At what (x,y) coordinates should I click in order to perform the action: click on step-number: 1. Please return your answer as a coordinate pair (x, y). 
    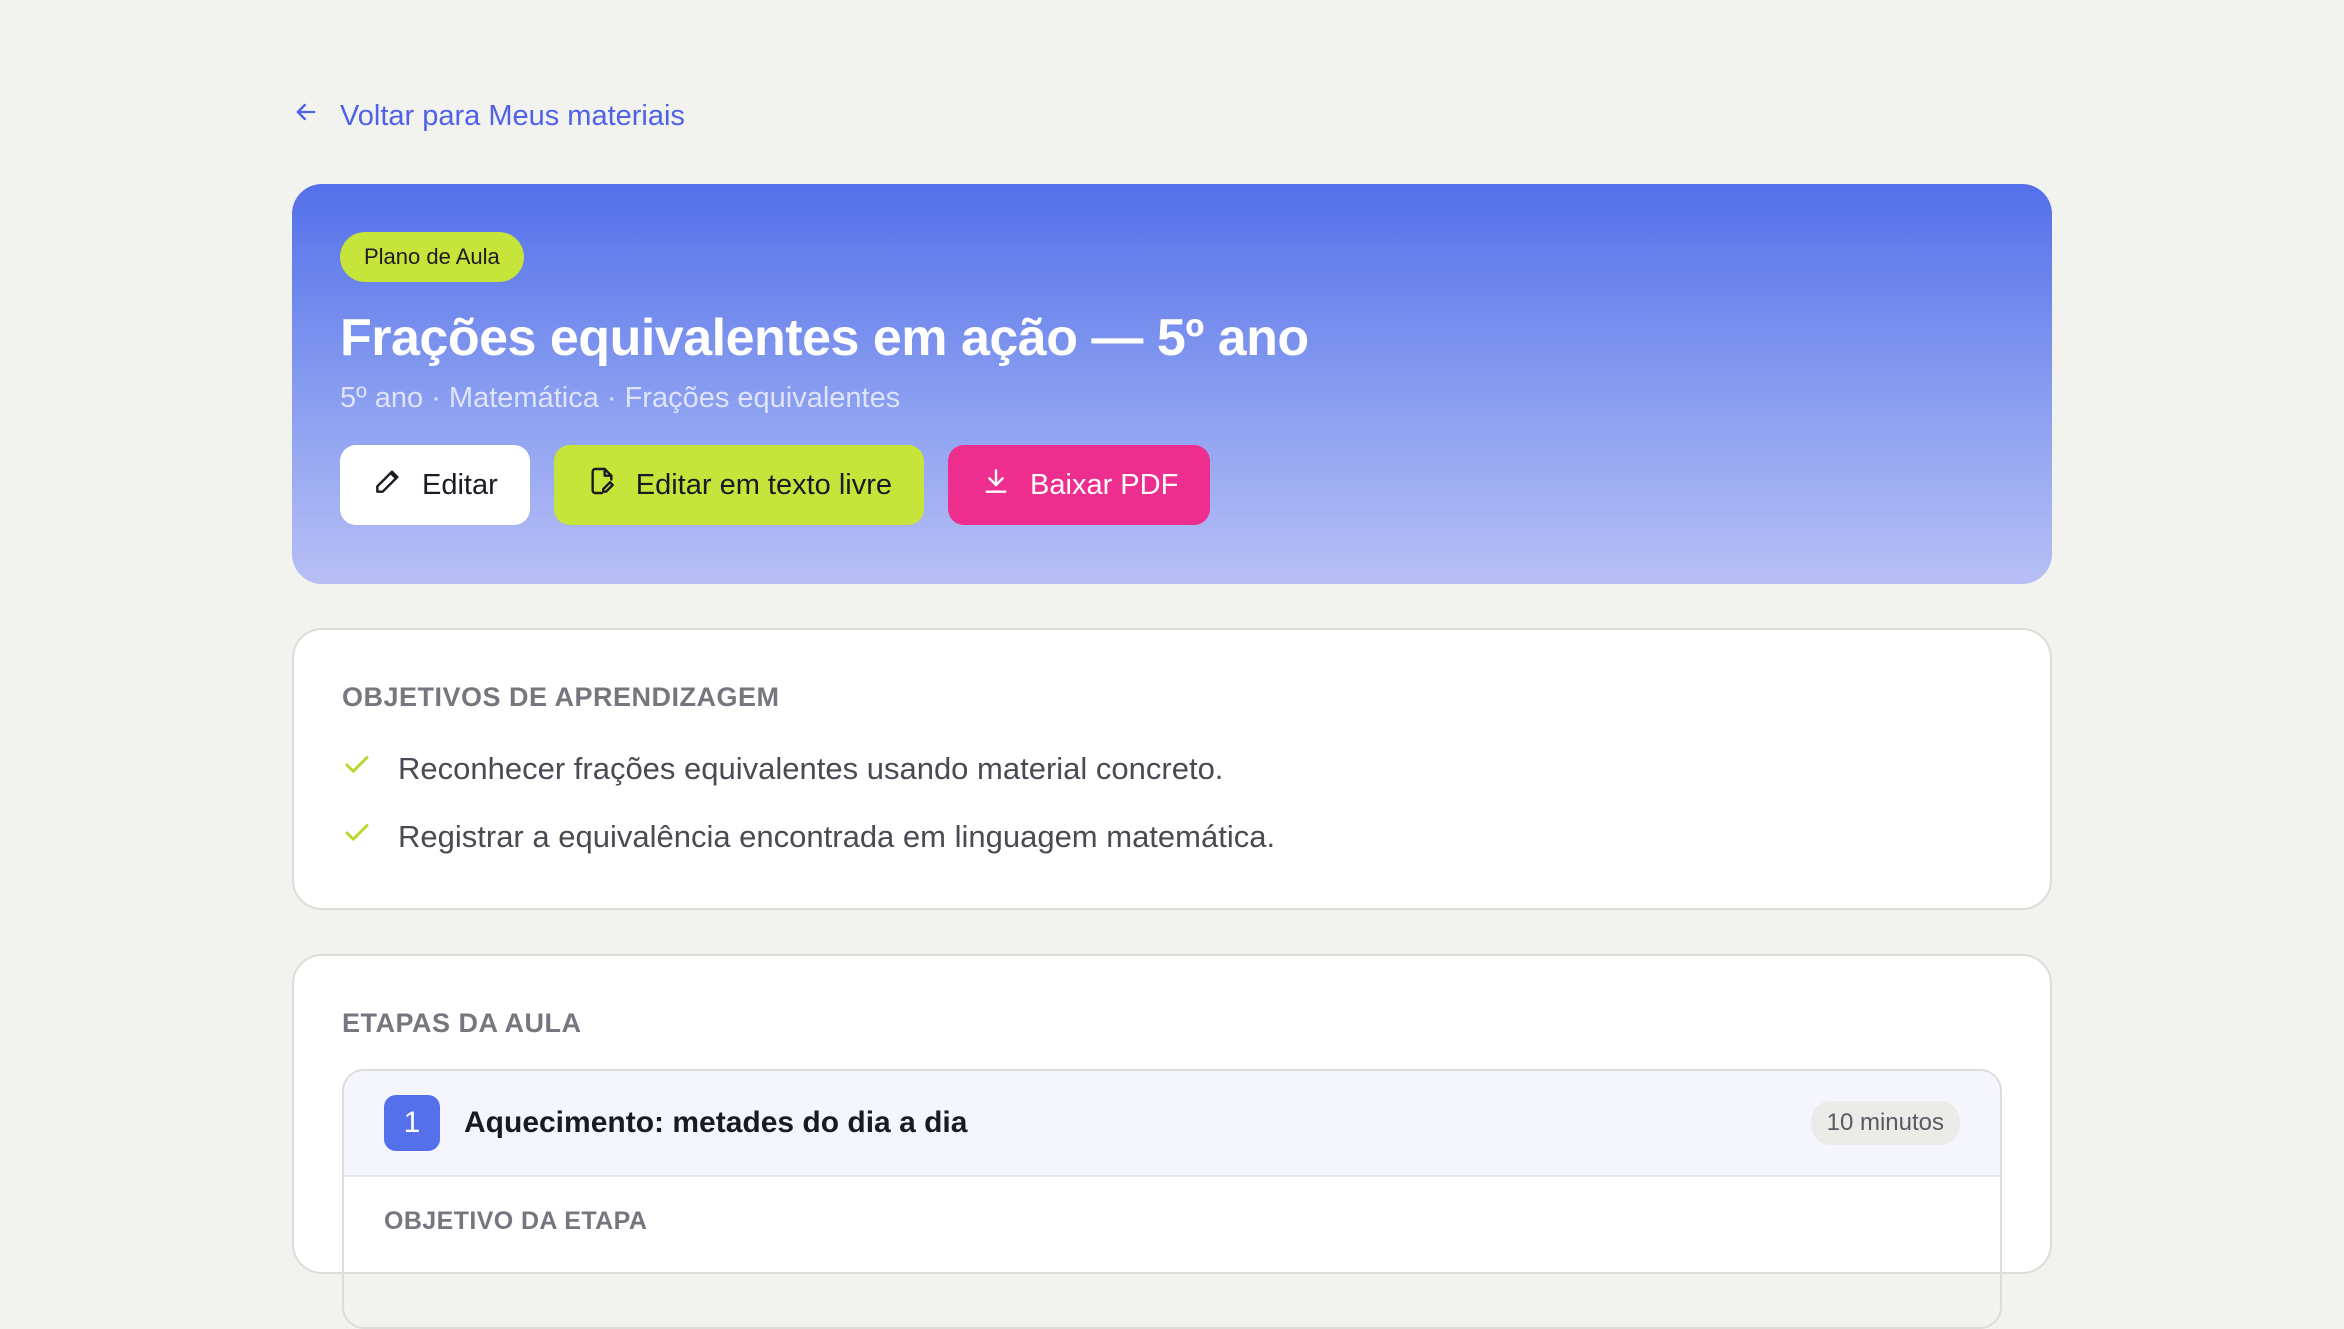
    Looking at the image, I should click on (412, 1123).